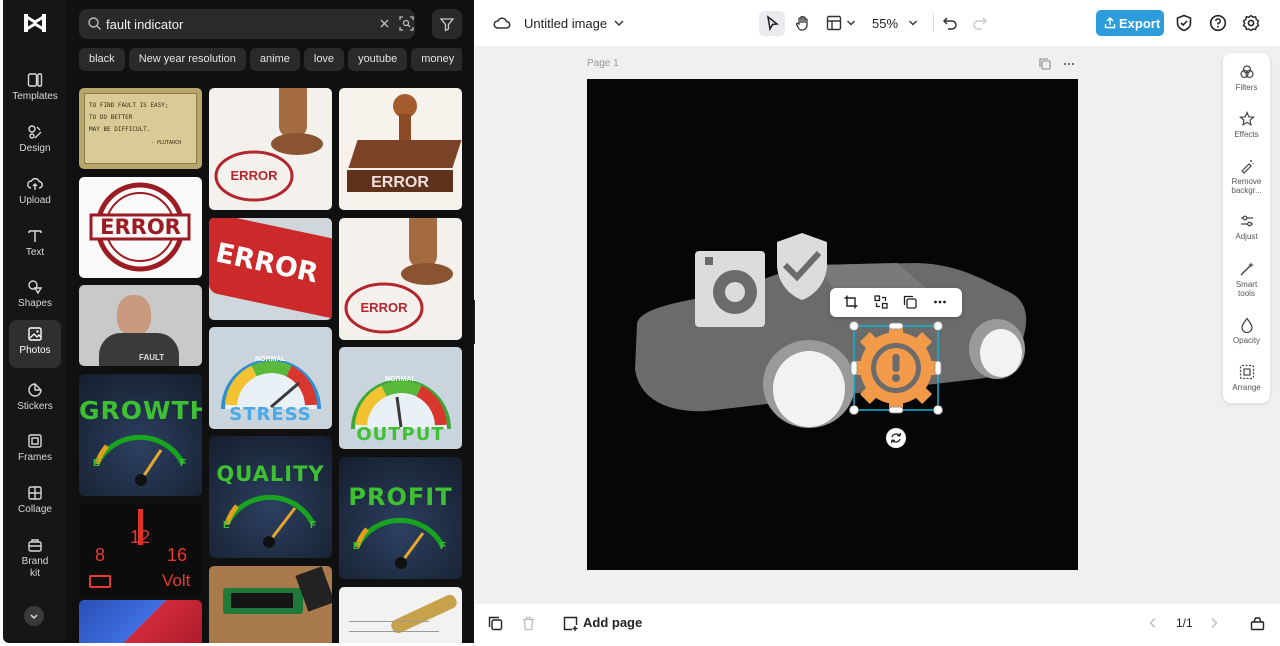 The image size is (1280, 646). I want to click on hand-tool-icon, so click(803, 23).